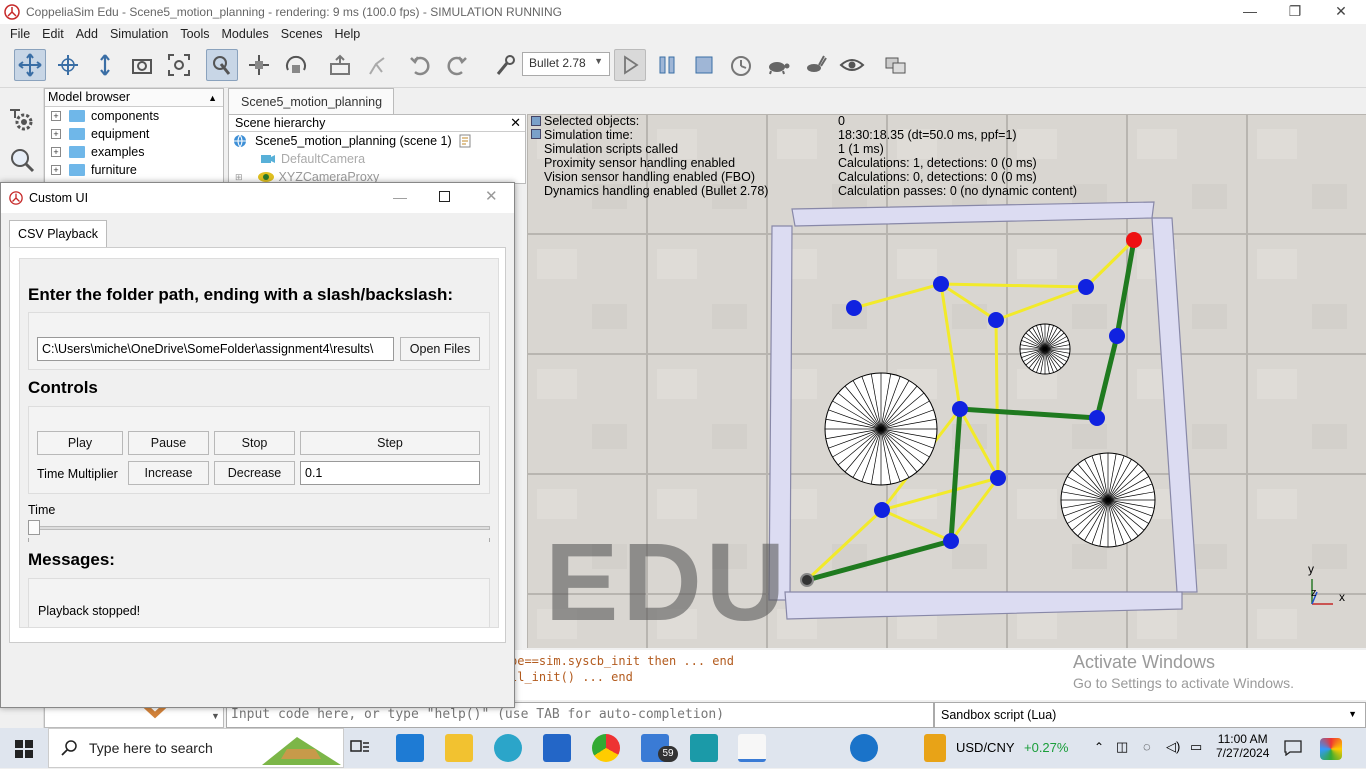  What do you see at coordinates (1150, 715) in the screenshot?
I see `script-type-select: Sandbox script (Lua) ▼` at bounding box center [1150, 715].